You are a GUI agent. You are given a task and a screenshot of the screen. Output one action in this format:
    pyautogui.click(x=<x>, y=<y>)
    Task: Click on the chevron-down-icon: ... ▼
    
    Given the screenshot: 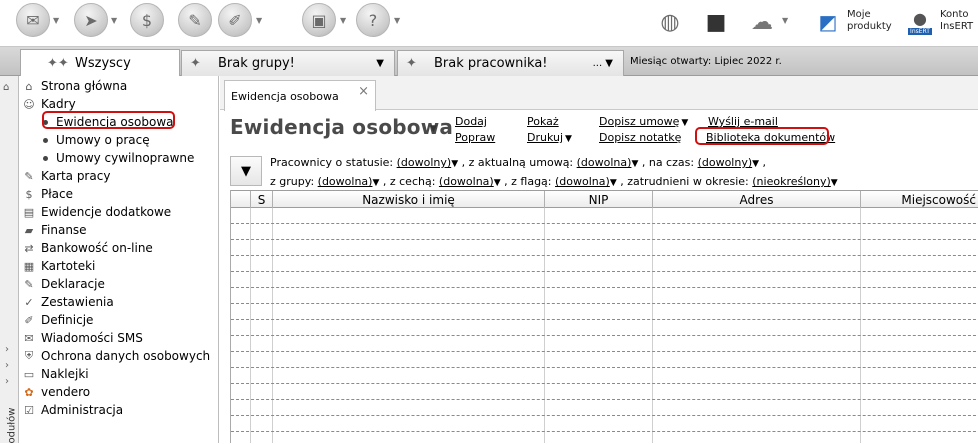 What is the action you would take?
    pyautogui.click(x=603, y=63)
    